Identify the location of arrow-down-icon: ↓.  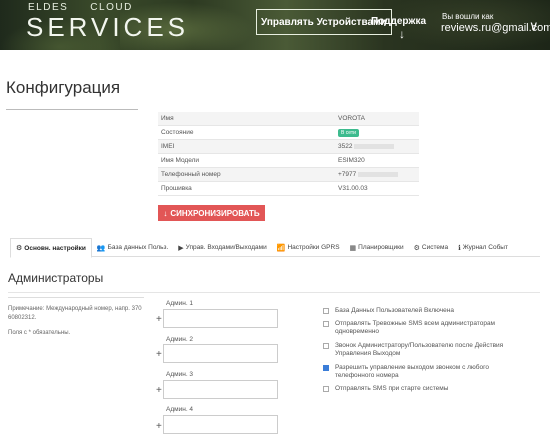
(402, 34).